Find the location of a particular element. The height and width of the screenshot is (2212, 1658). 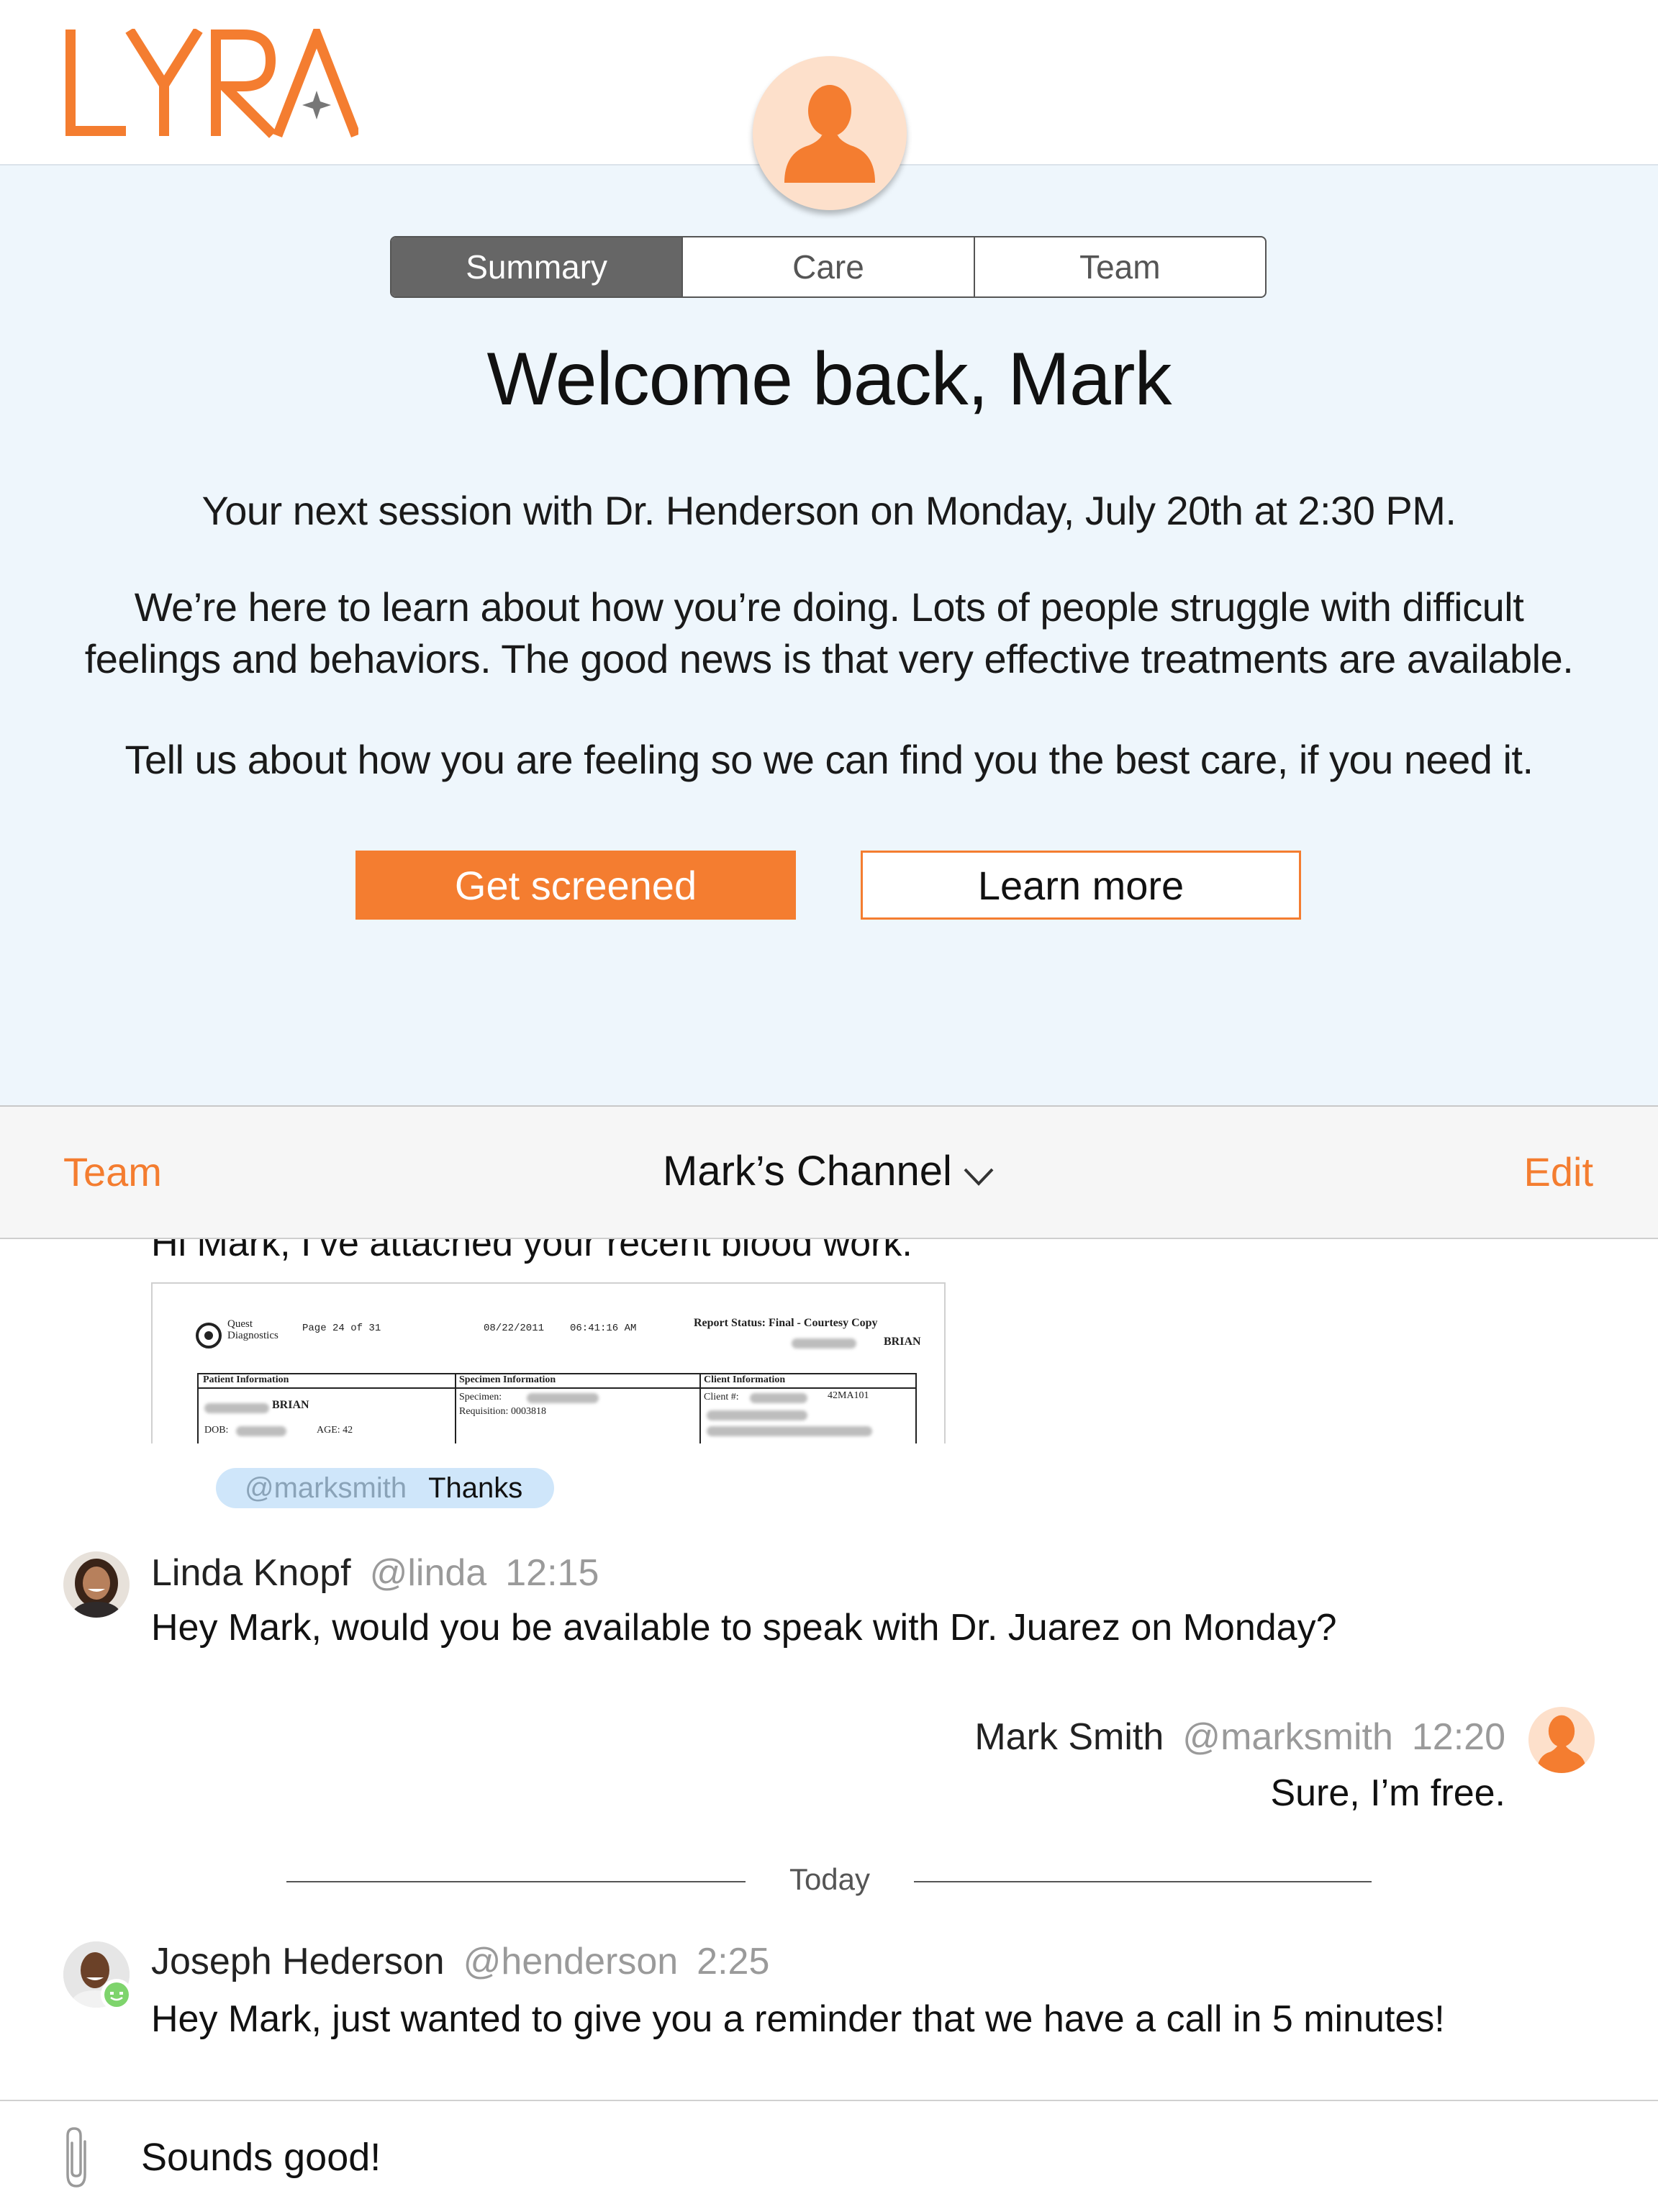

message-time: 12:15 is located at coordinates (552, 1573).